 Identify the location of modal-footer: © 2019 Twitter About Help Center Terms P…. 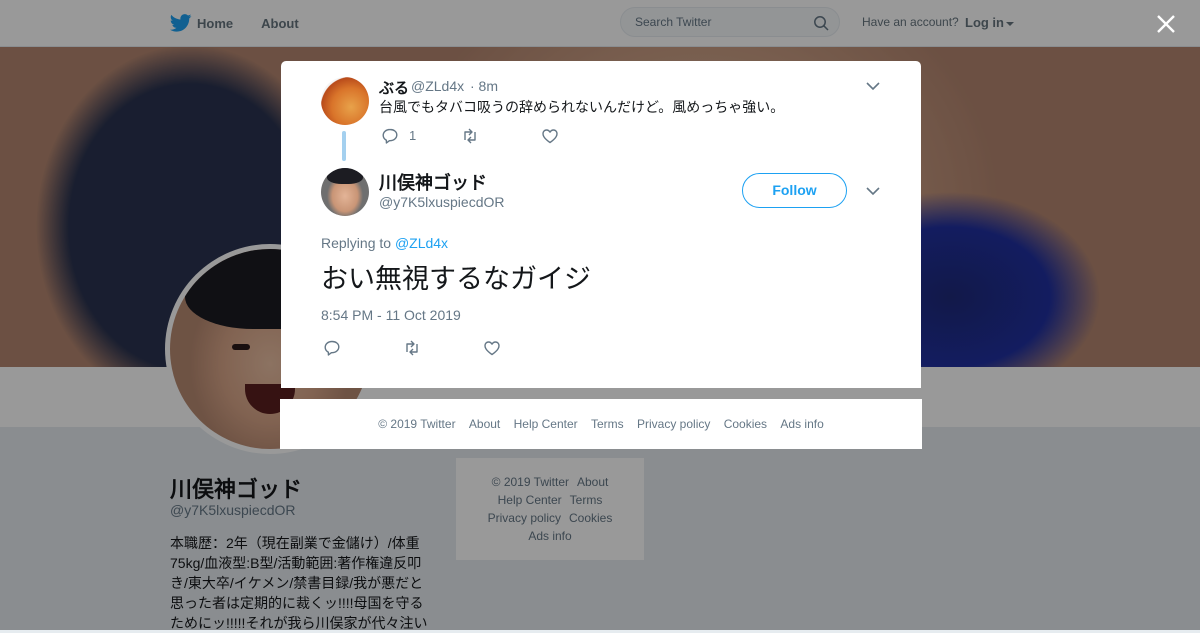
(601, 424).